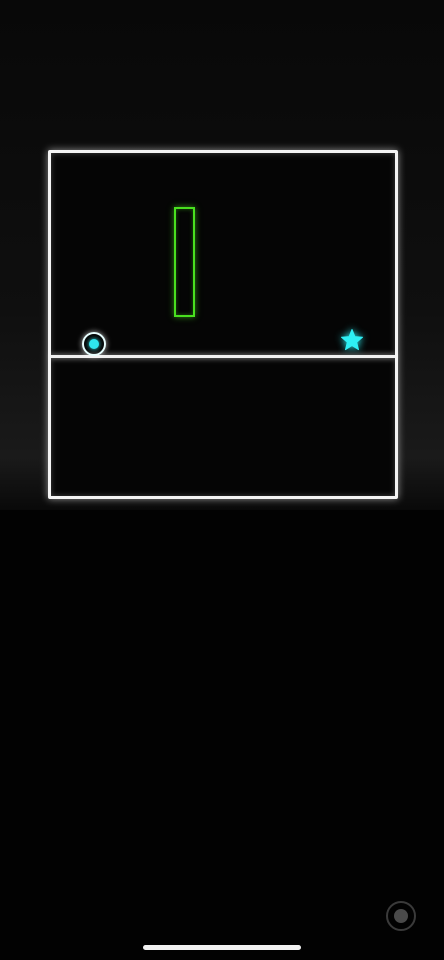 The height and width of the screenshot is (960, 444). I want to click on star-icon, so click(352, 340).